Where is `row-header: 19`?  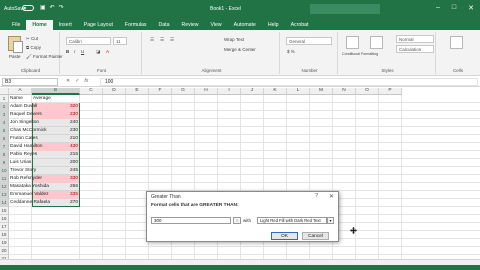
row-header: 19 is located at coordinates (4, 243).